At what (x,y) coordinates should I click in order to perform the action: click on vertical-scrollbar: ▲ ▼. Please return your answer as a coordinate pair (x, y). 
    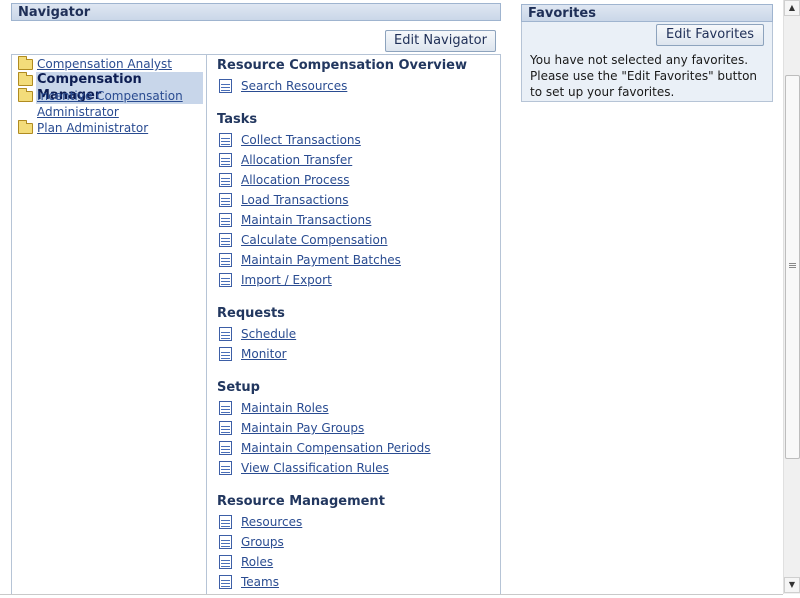
    Looking at the image, I should click on (791, 297).